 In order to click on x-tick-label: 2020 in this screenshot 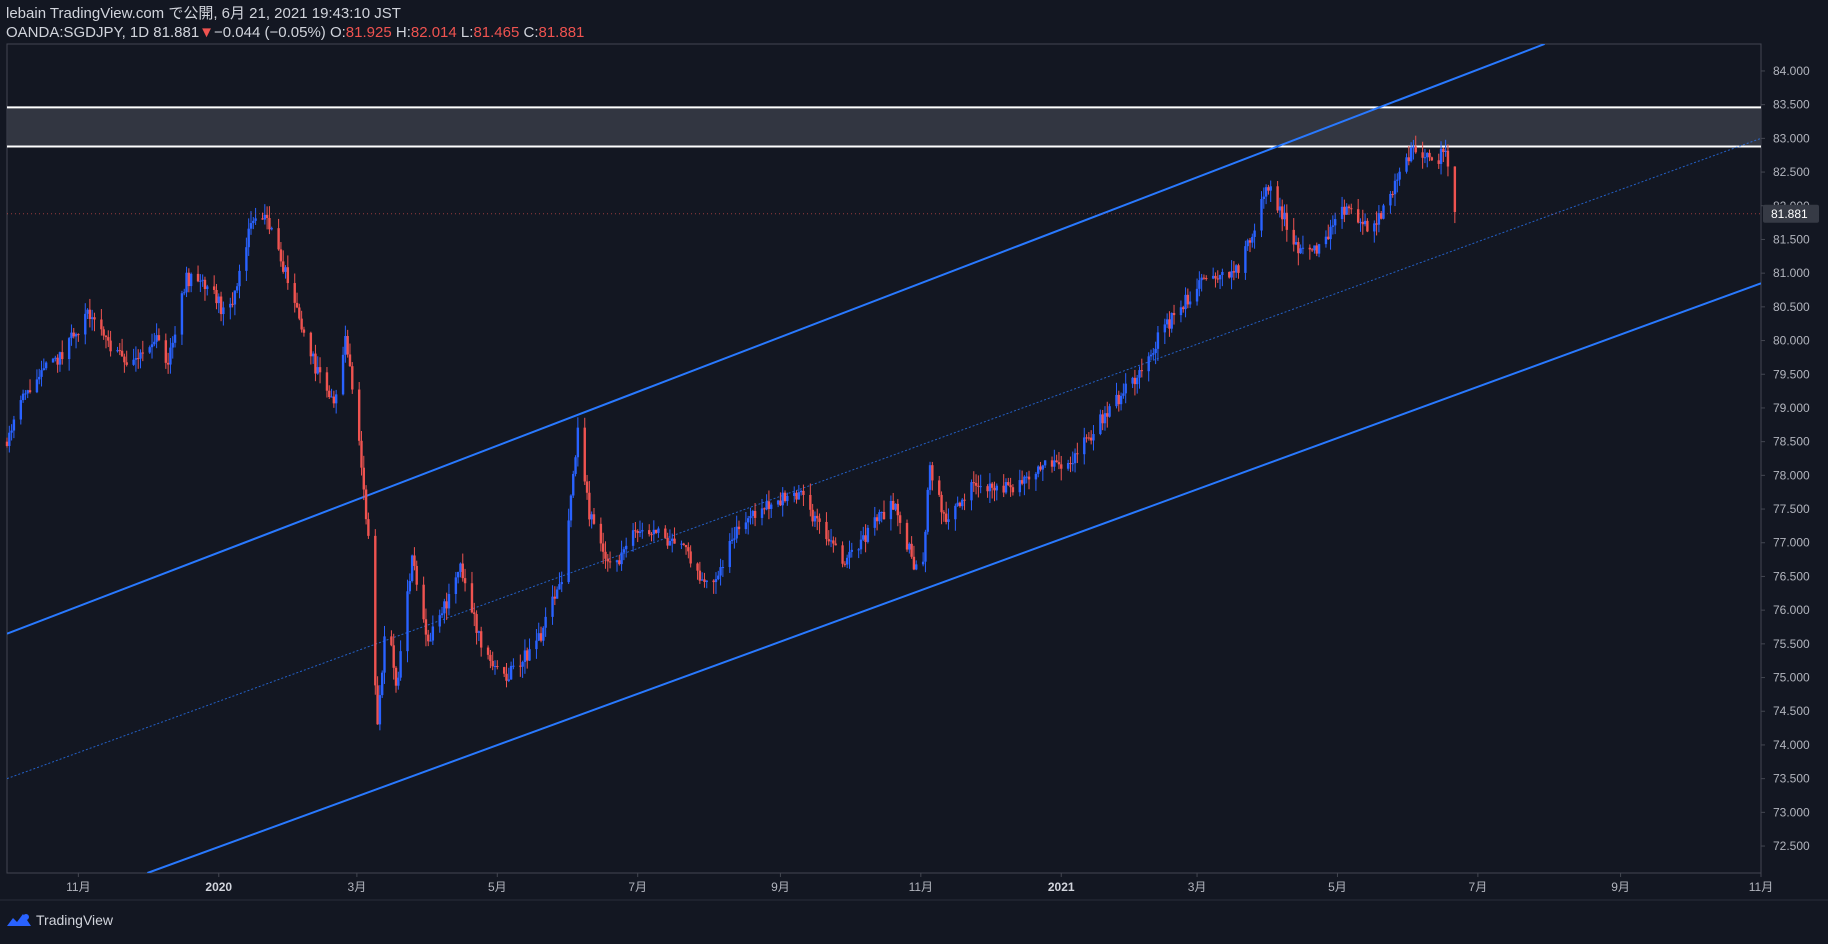, I will do `click(218, 887)`.